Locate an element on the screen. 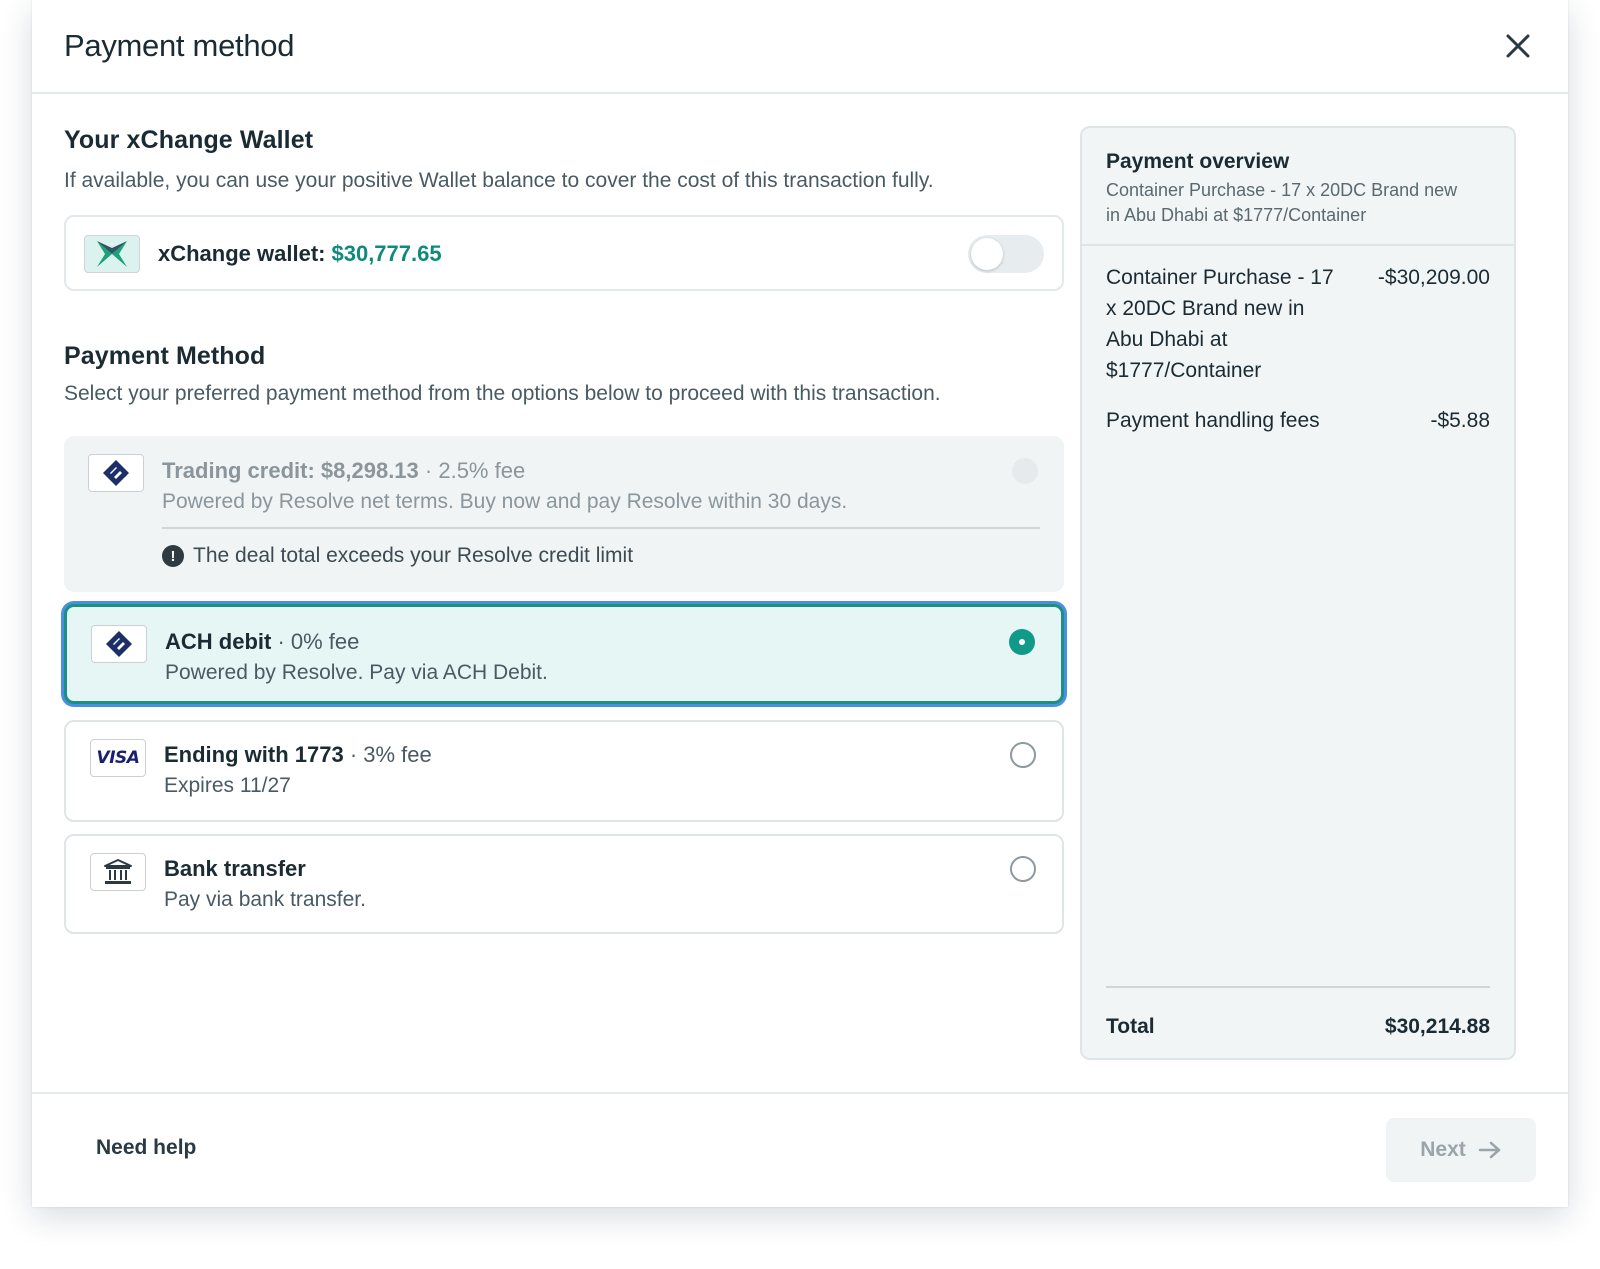 This screenshot has width=1600, height=1269. visa-icon: VISA is located at coordinates (118, 758).